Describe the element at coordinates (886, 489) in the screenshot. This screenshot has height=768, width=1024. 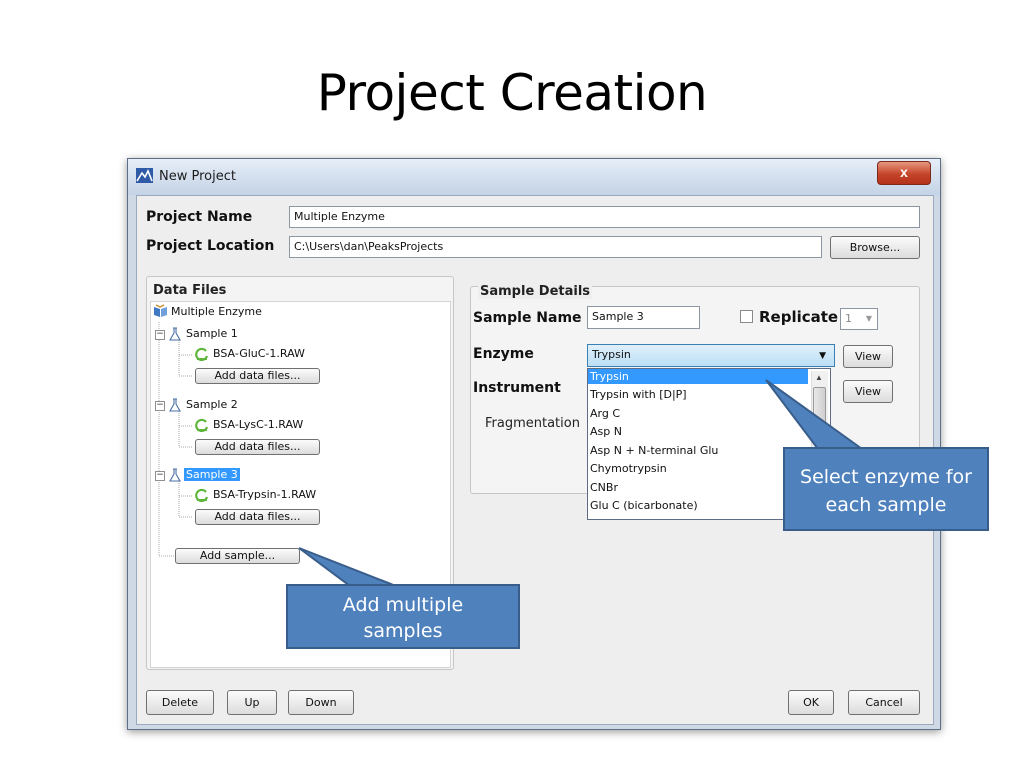
I see `enzyme-callout: Select enzyme for each sample` at that location.